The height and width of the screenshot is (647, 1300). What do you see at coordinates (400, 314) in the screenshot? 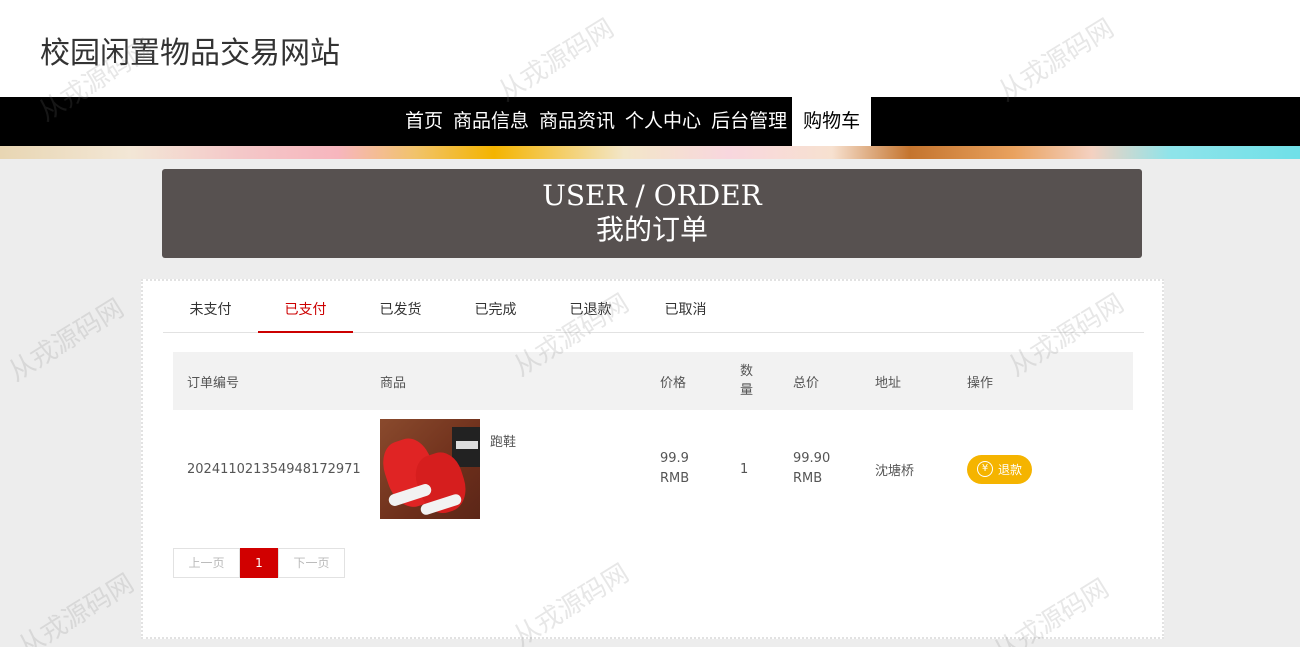
I see `tab-shipped: 已发货` at bounding box center [400, 314].